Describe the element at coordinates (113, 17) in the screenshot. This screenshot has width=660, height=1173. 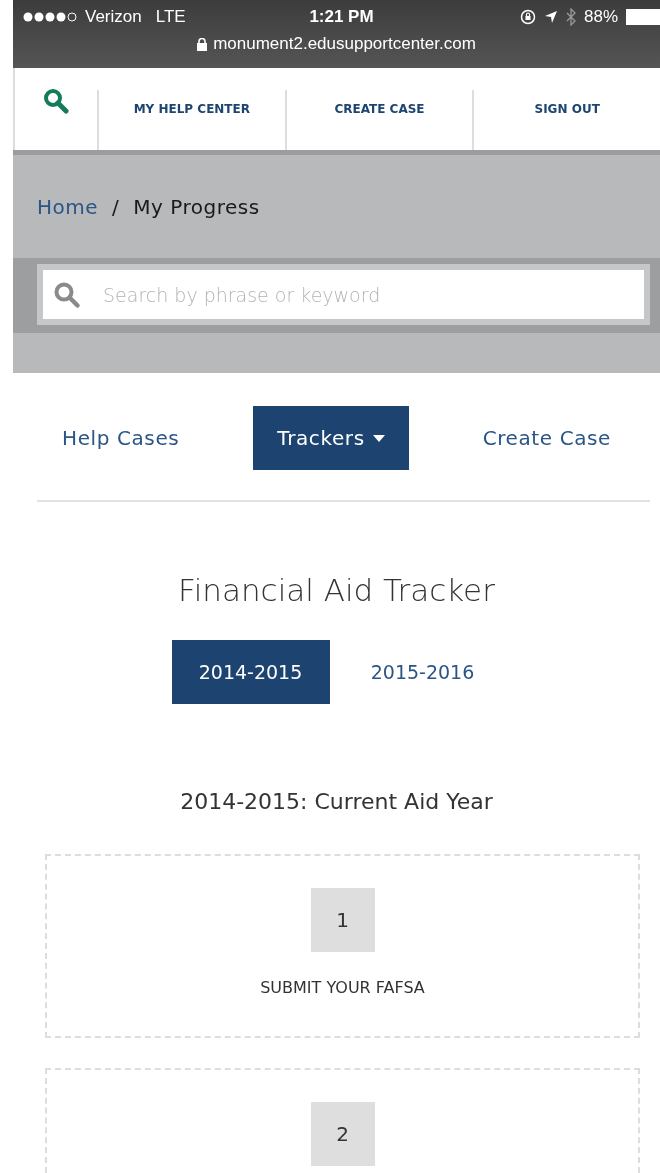
I see `carrier-name: Verizon` at that location.